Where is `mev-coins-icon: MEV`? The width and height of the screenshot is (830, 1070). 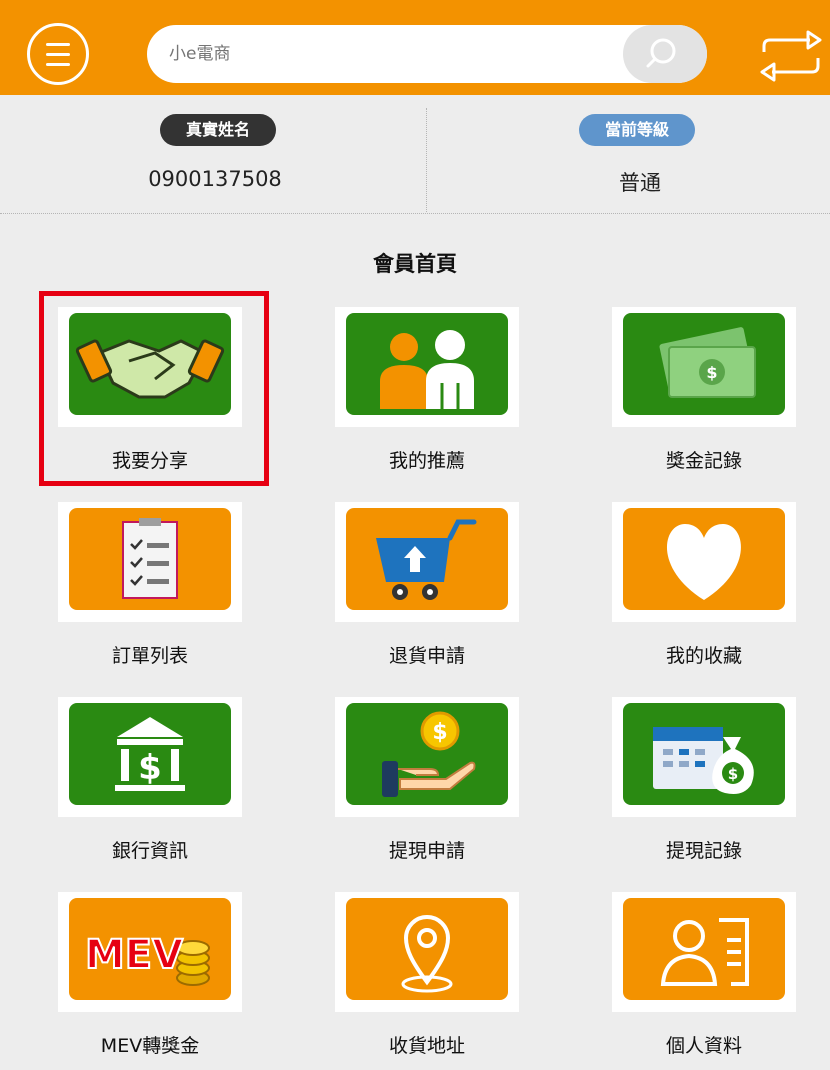 mev-coins-icon: MEV is located at coordinates (147, 958).